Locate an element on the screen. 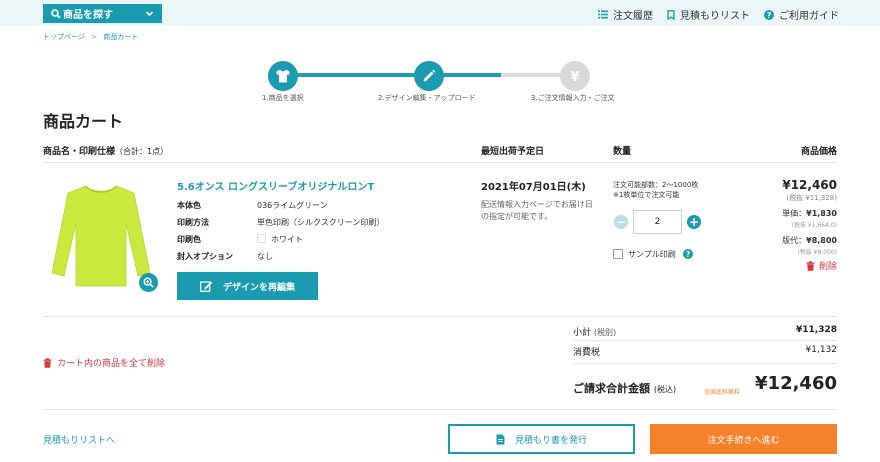 This screenshot has height=462, width=880. estimate-list-link: 見積もりリストへ is located at coordinates (79, 439).